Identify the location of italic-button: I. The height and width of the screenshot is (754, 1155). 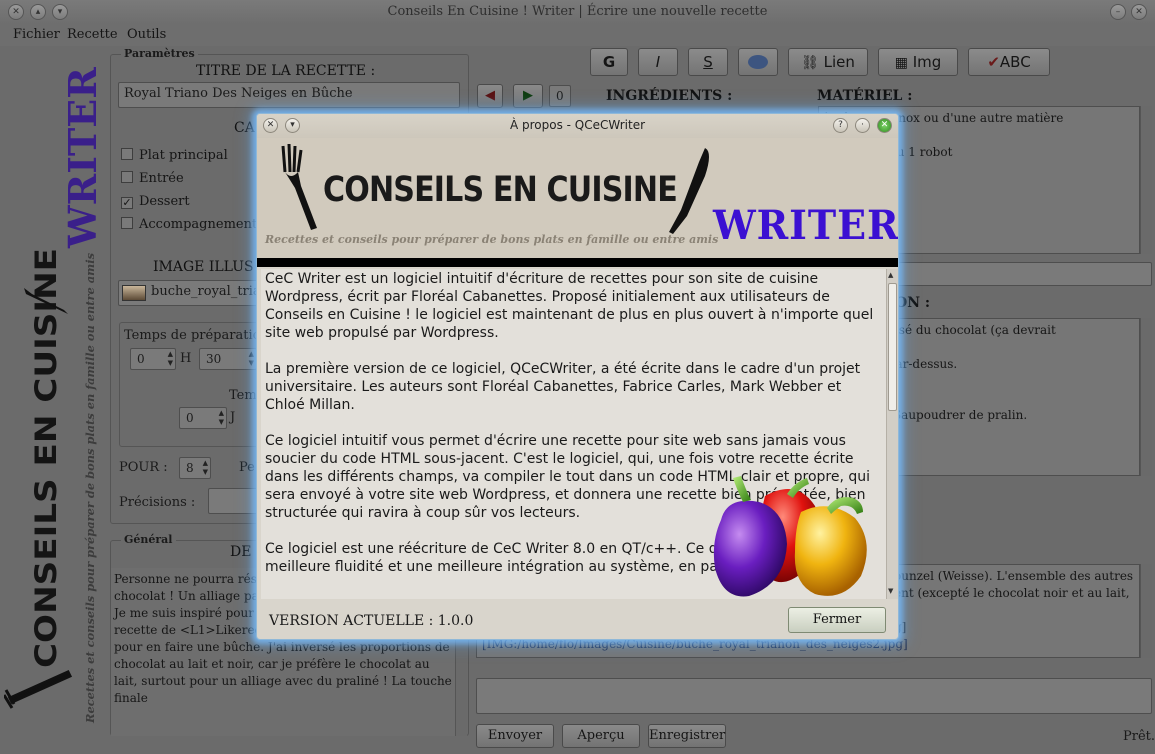
(658, 62).